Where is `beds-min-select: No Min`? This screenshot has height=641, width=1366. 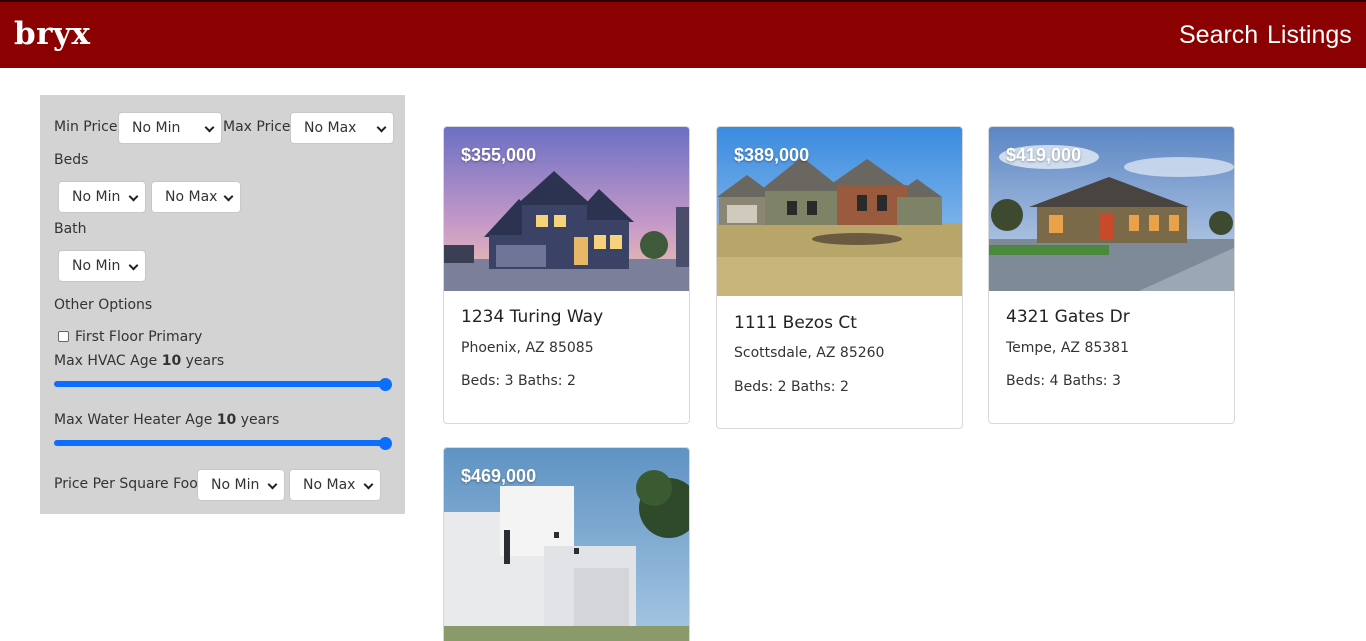 beds-min-select: No Min is located at coordinates (102, 197).